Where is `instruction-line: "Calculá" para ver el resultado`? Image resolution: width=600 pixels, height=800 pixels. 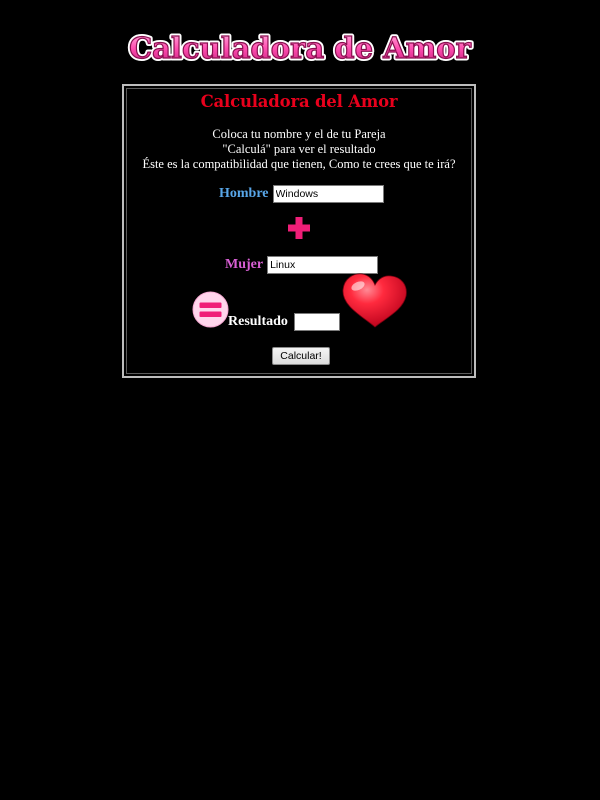 instruction-line: "Calculá" para ver el resultado is located at coordinates (299, 149).